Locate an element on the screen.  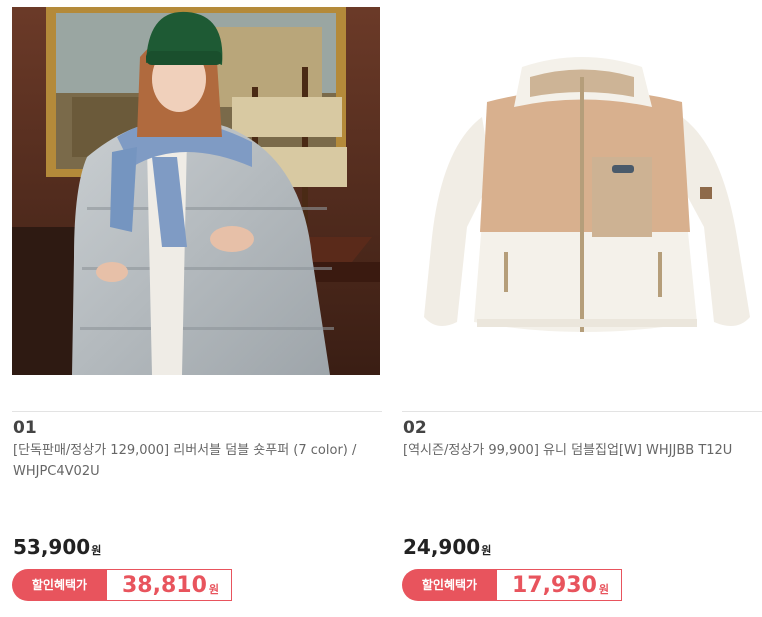
discount-price-box: 할인혜택가 38,810 원 is located at coordinates (122, 585).